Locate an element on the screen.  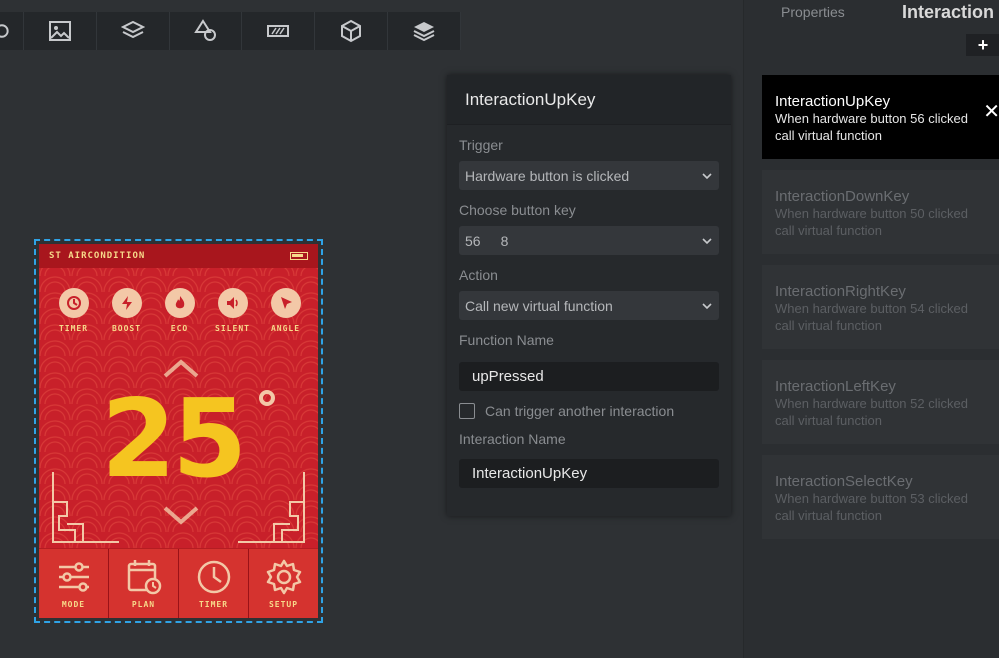
interaction-card-line1: When hardware button 53 clicked is located at coordinates (871, 498).